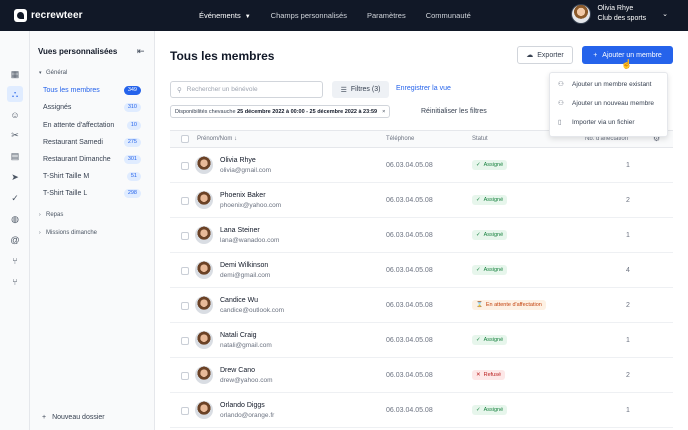 The width and height of the screenshot is (688, 430). Describe the element at coordinates (15, 94) in the screenshot. I see `org-chart-icon: ⛬` at that location.